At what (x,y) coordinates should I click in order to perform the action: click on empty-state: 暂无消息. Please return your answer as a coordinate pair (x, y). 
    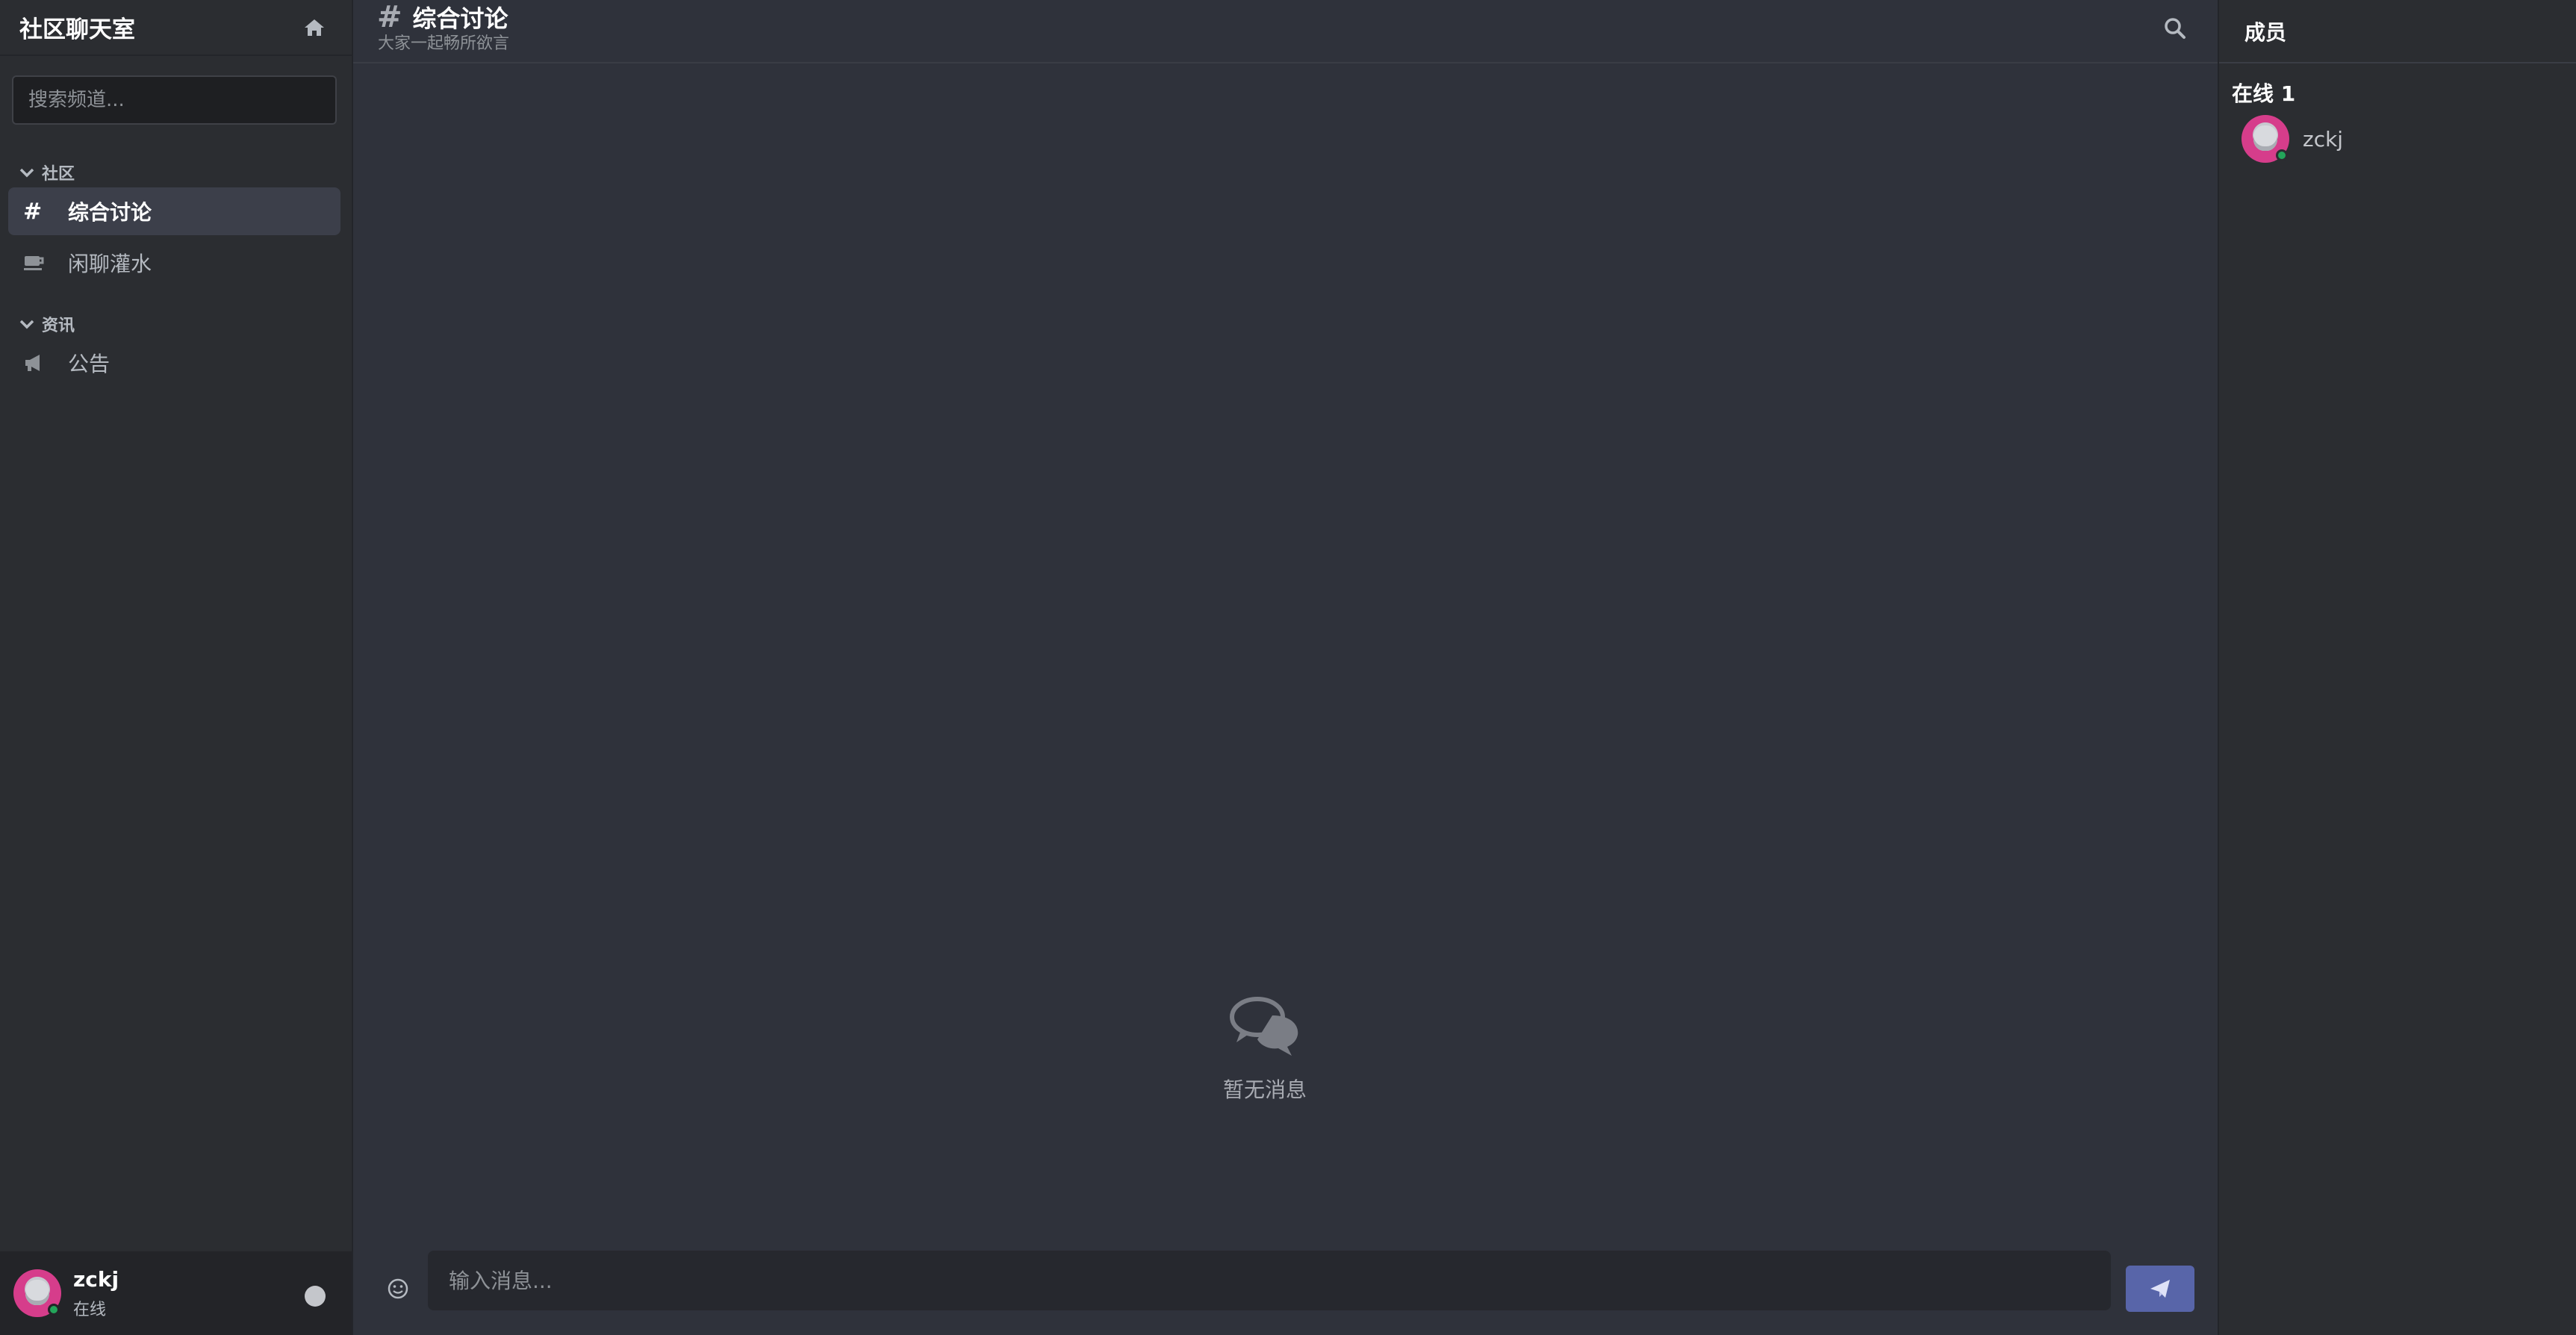
    Looking at the image, I should click on (1264, 1048).